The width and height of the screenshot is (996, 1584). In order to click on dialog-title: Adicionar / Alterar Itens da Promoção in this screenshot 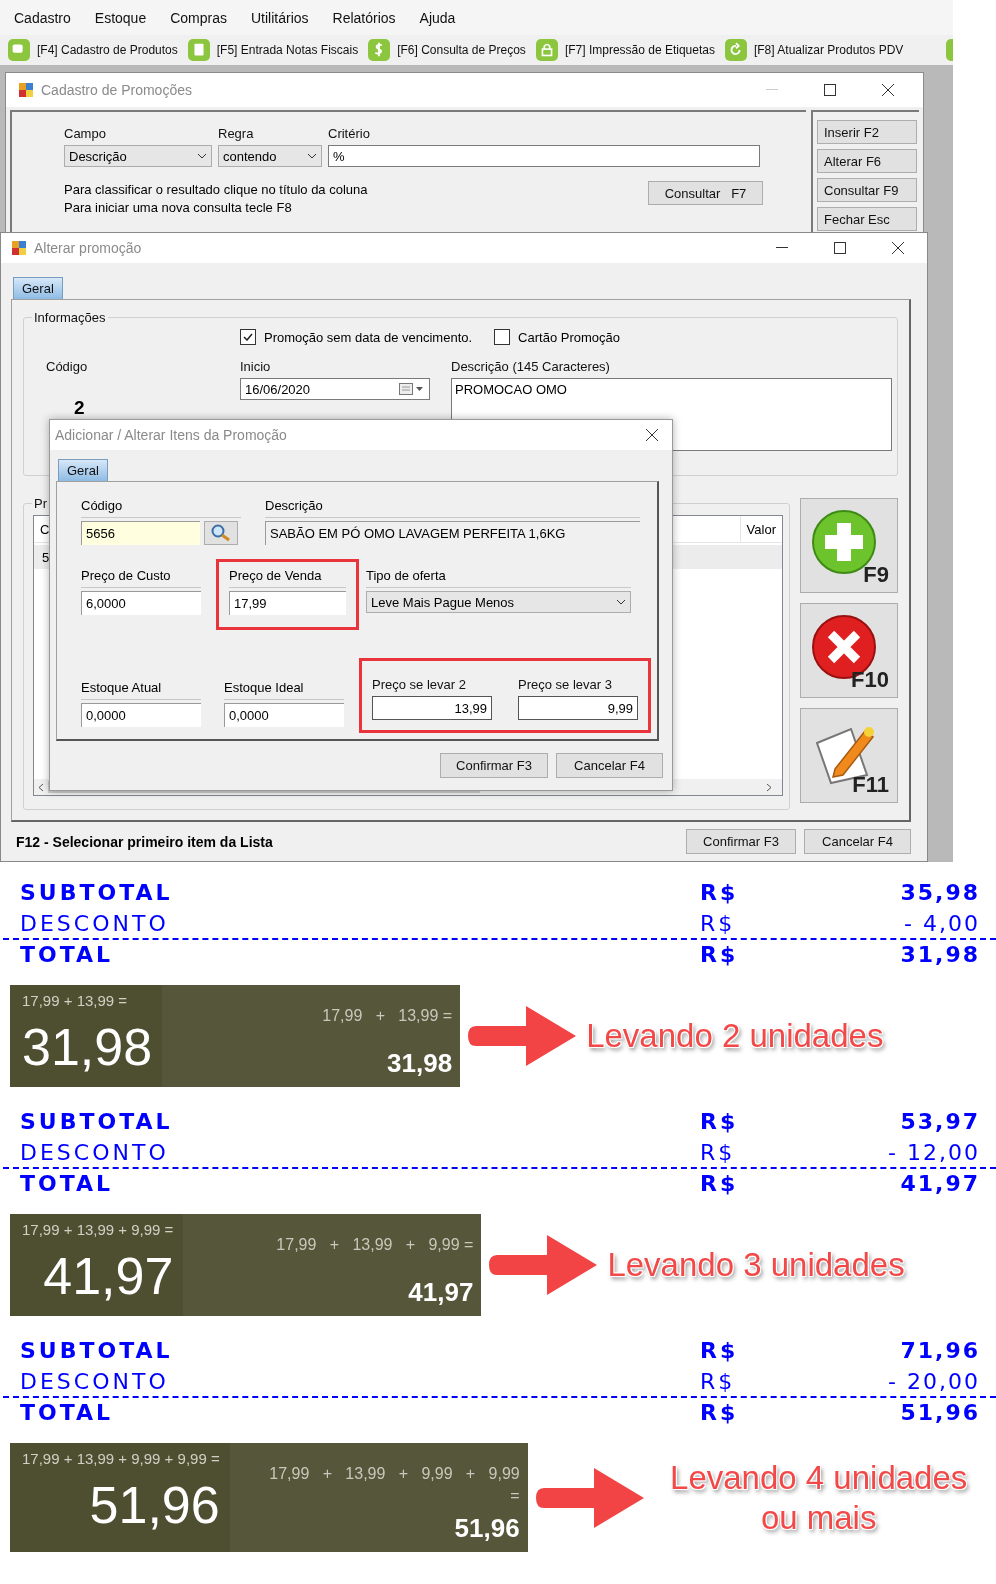, I will do `click(171, 435)`.